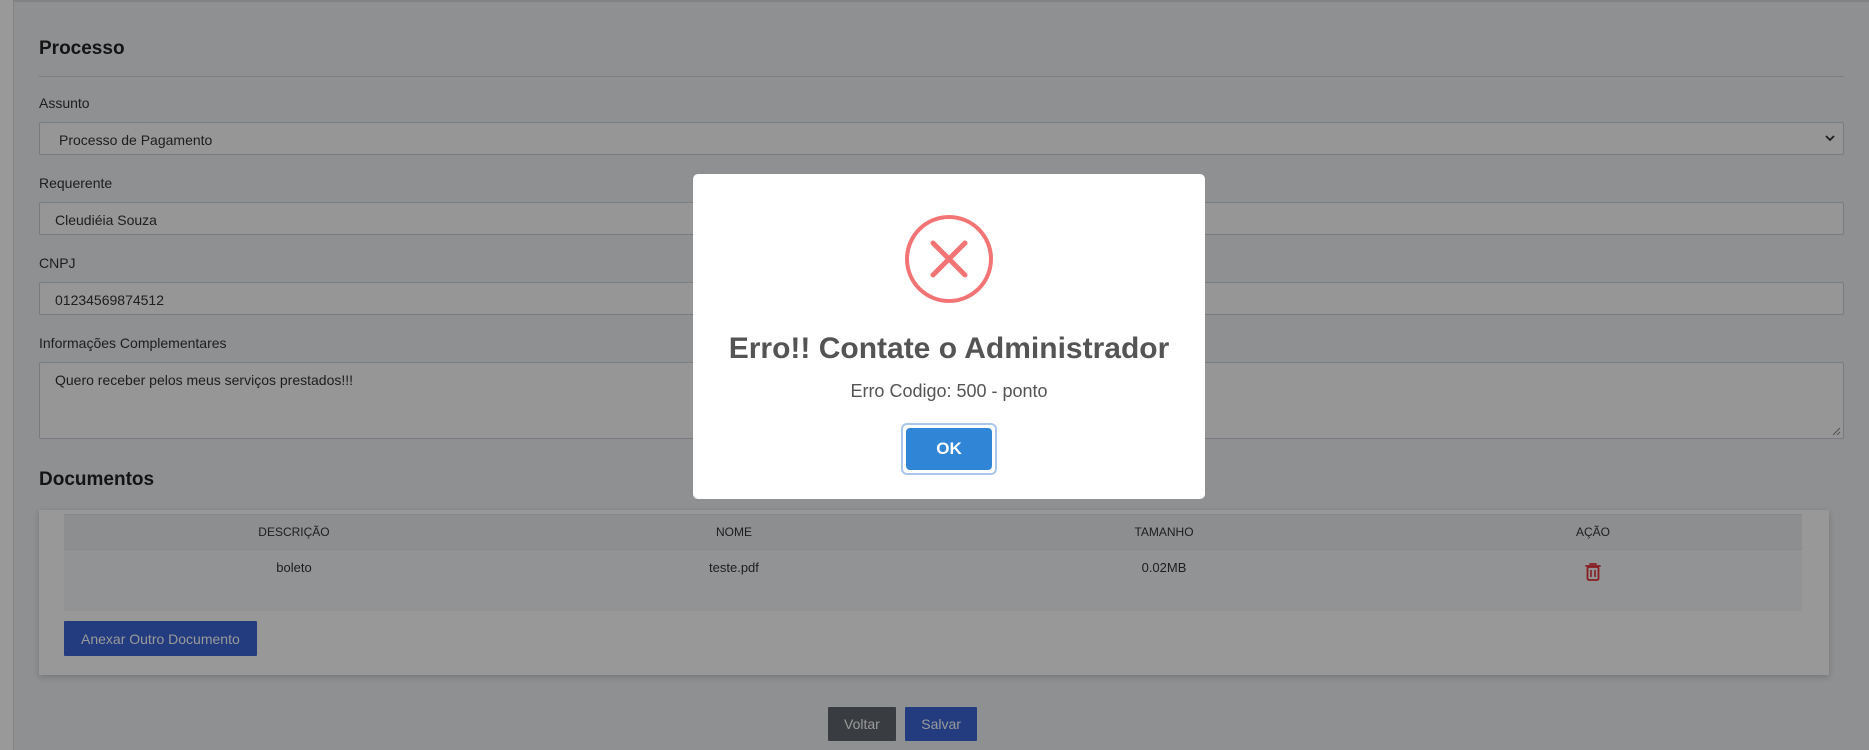 This screenshot has height=750, width=1869. What do you see at coordinates (949, 348) in the screenshot?
I see `dialog-title: Erro!! Contate o Administrador` at bounding box center [949, 348].